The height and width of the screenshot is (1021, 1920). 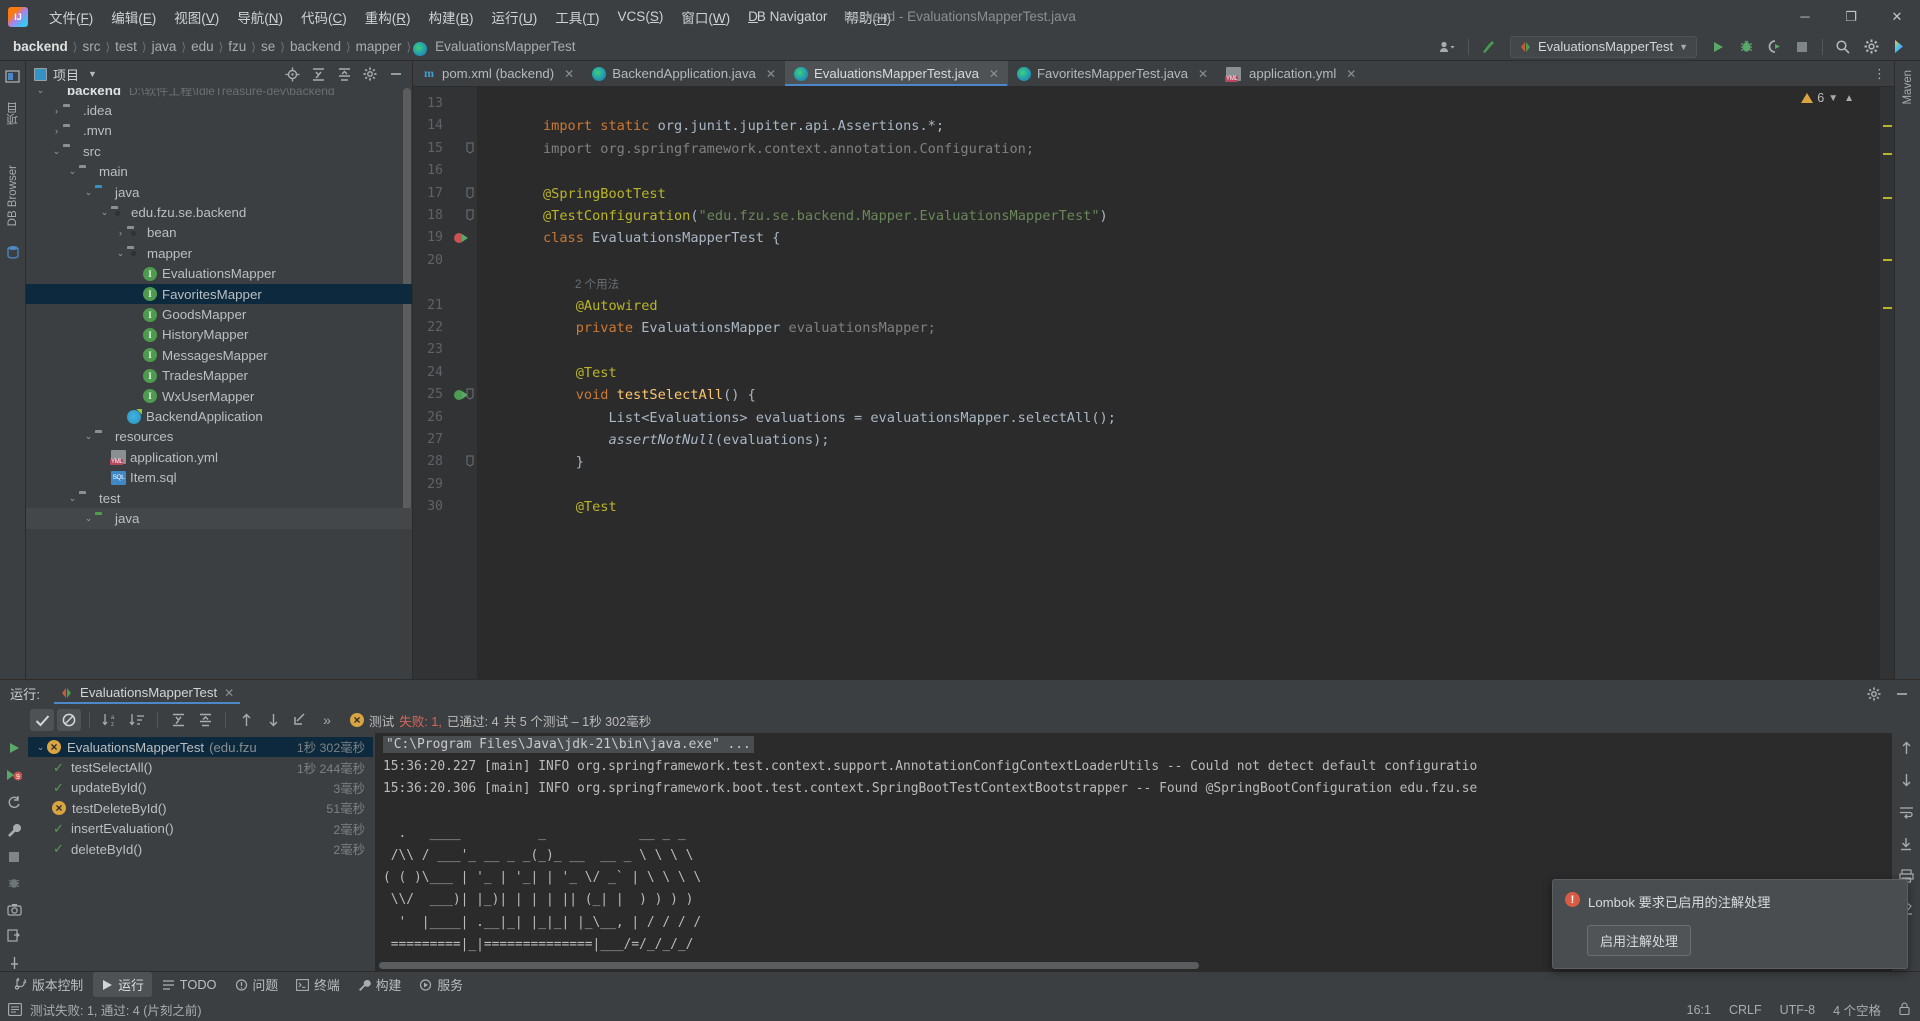 What do you see at coordinates (48, 984) in the screenshot?
I see `tool-window-vcs: 版本控制` at bounding box center [48, 984].